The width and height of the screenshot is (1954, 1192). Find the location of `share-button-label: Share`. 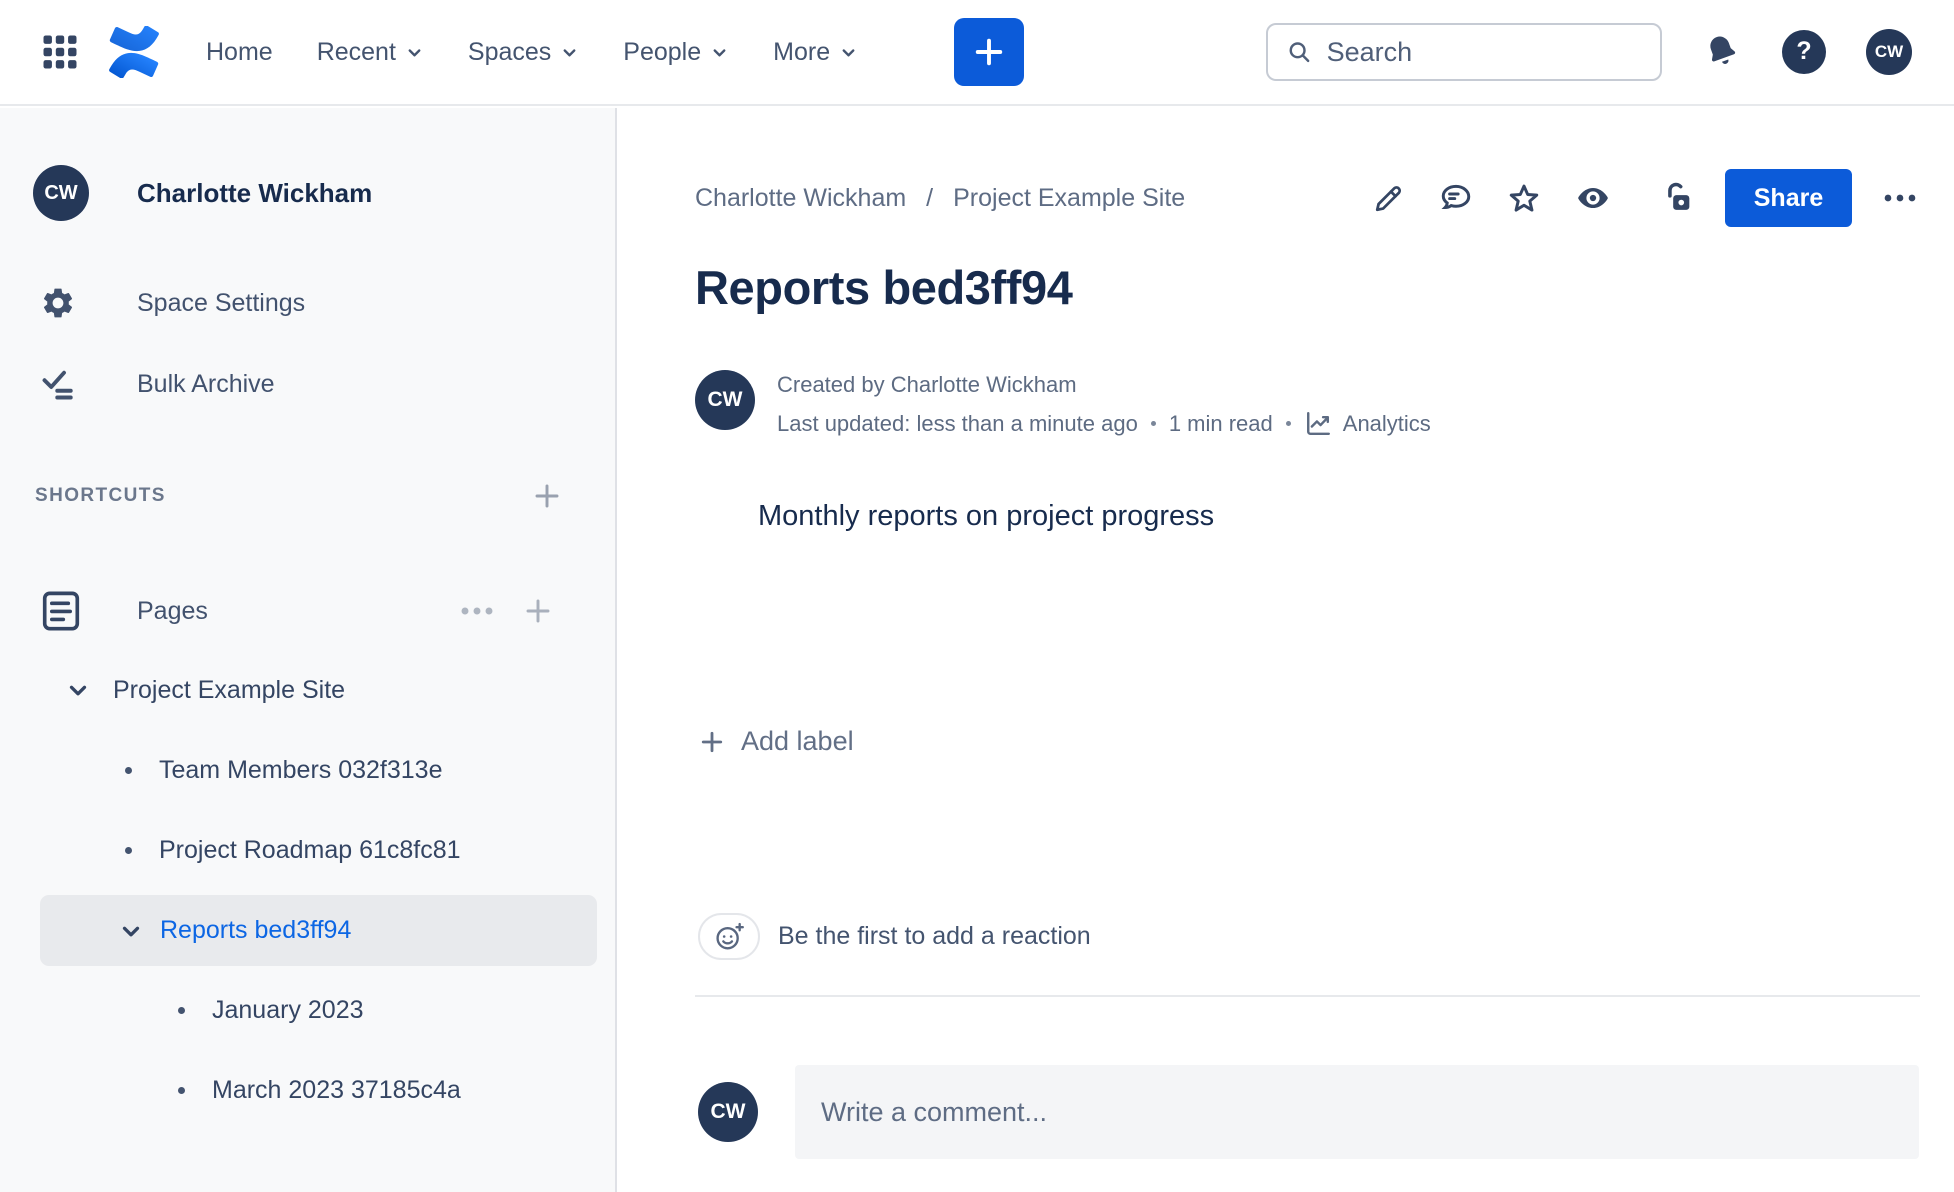

share-button-label: Share is located at coordinates (1788, 197).